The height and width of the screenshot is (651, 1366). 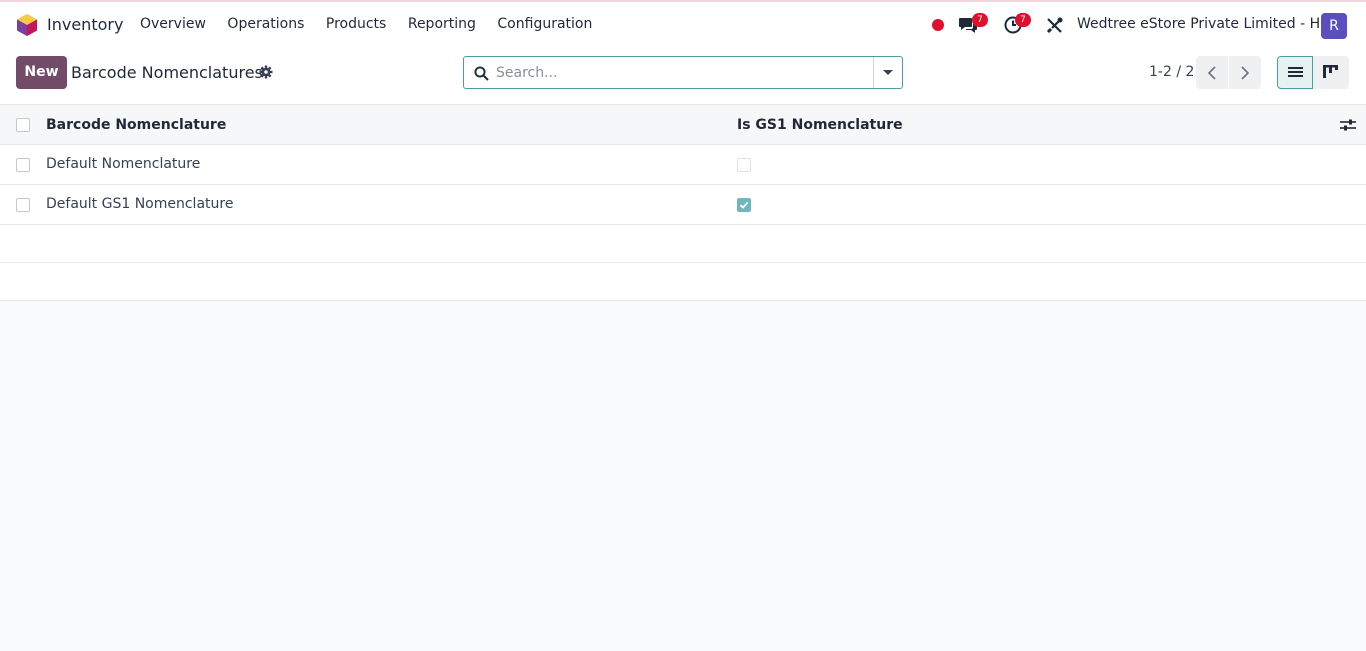 What do you see at coordinates (1204, 24) in the screenshot?
I see `company-switcher: Wedtree eStore Private Limited - HO` at bounding box center [1204, 24].